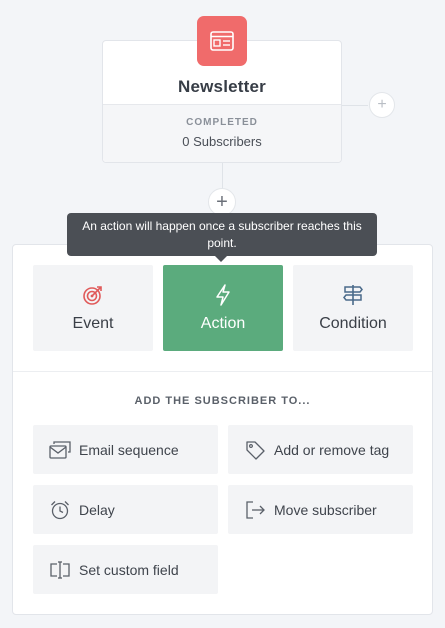 Image resolution: width=445 pixels, height=628 pixels. I want to click on add-branch-button: +, so click(382, 105).